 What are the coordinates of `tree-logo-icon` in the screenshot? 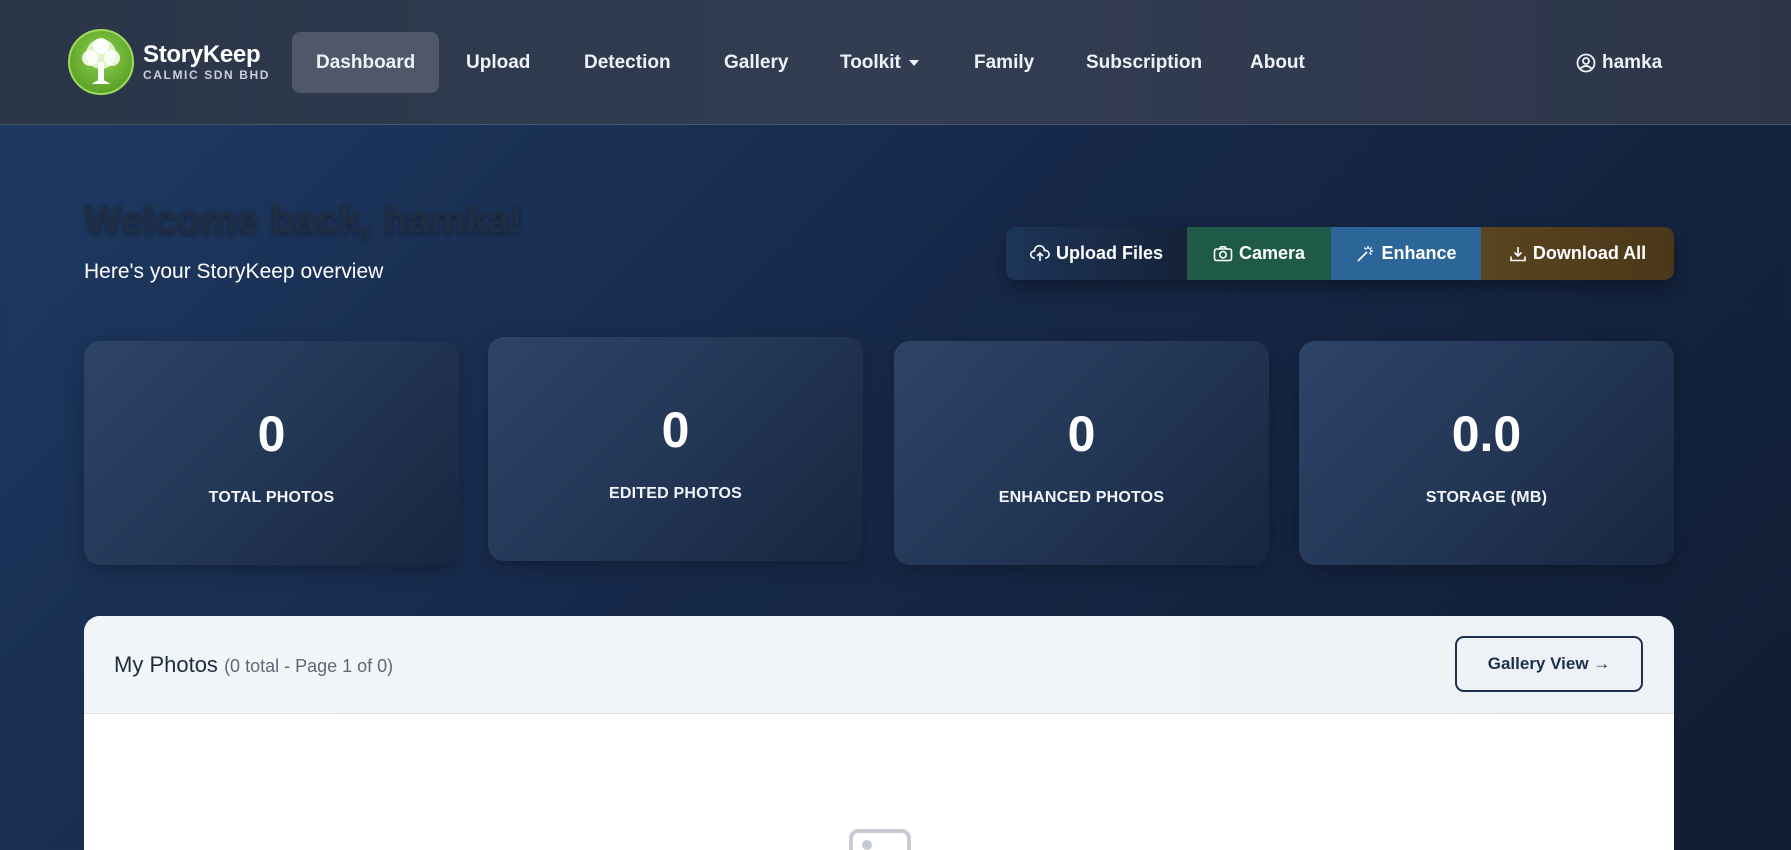 It's located at (101, 62).